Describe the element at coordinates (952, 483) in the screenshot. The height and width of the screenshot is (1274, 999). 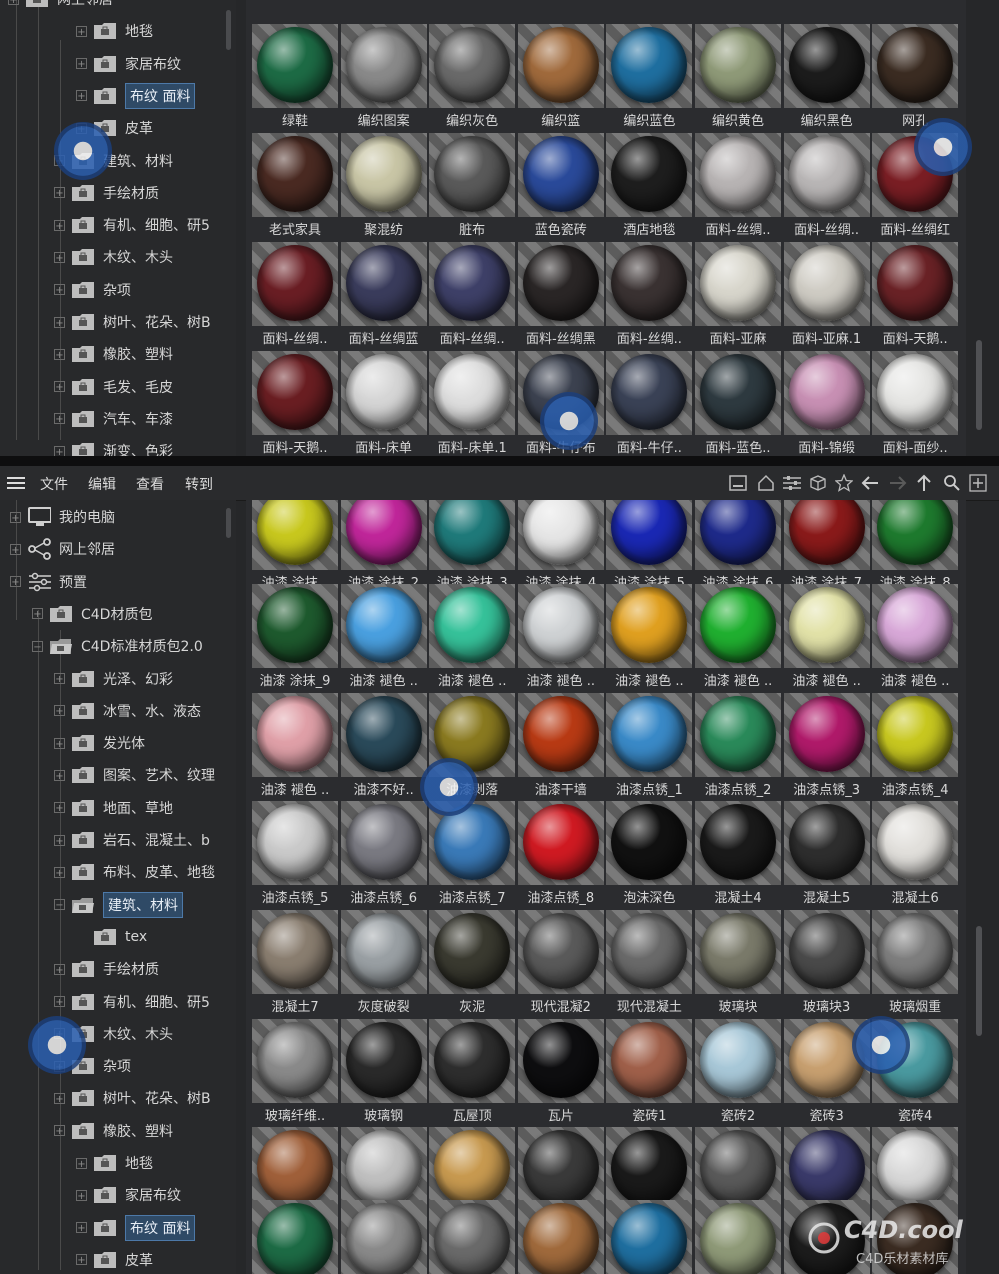
I see `search-icon` at that location.